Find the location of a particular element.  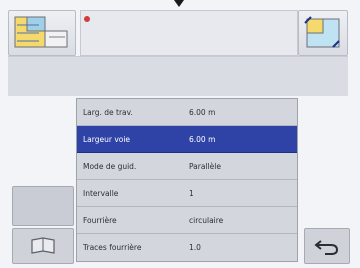

settings-row-selected: Largeur voie 6.00 m is located at coordinates (187, 139).